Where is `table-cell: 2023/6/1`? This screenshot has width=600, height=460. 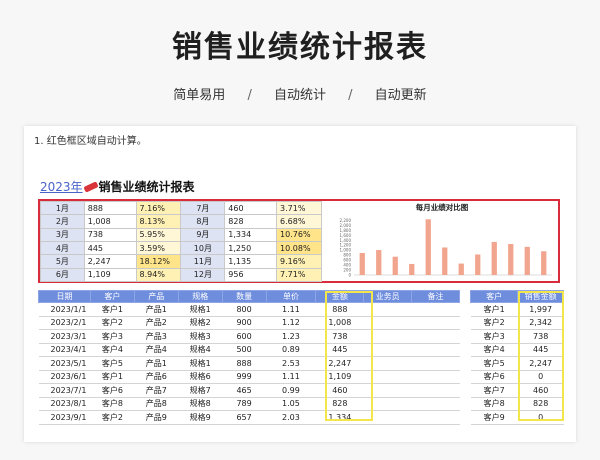 table-cell: 2023/6/1 is located at coordinates (64, 377).